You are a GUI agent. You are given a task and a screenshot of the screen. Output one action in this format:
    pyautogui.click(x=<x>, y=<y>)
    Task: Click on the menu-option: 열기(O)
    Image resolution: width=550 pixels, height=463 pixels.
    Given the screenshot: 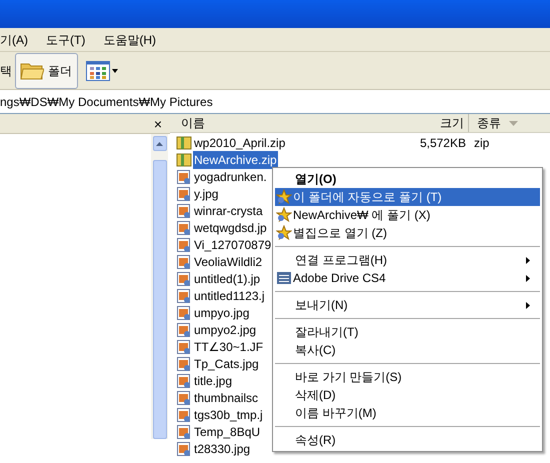 What is the action you would take?
    pyautogui.click(x=407, y=179)
    